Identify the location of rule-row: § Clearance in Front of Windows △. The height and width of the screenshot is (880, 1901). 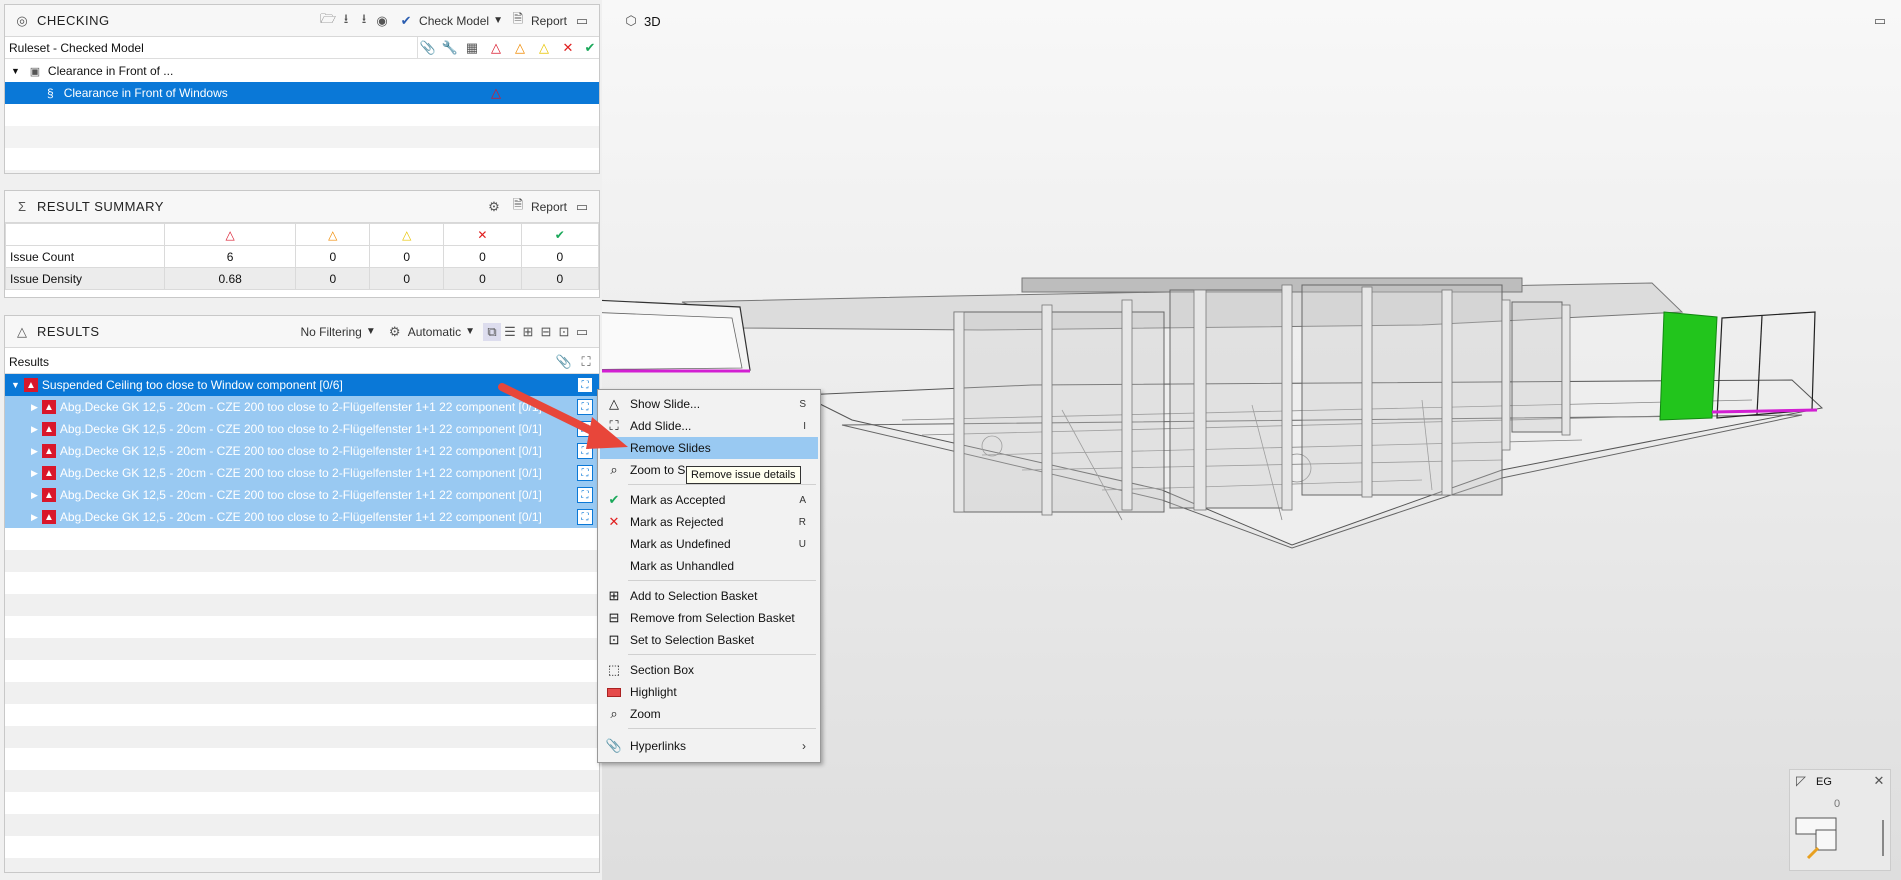
(302, 93).